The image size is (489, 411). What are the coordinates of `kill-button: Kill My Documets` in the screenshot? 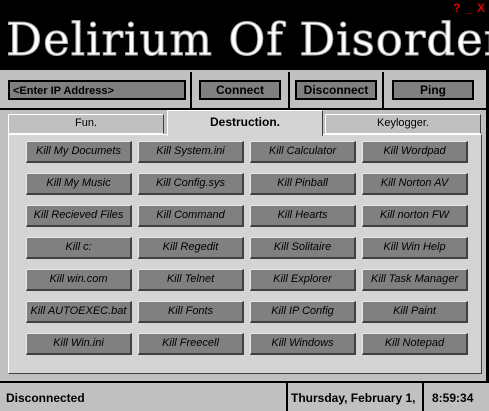 It's located at (79, 152).